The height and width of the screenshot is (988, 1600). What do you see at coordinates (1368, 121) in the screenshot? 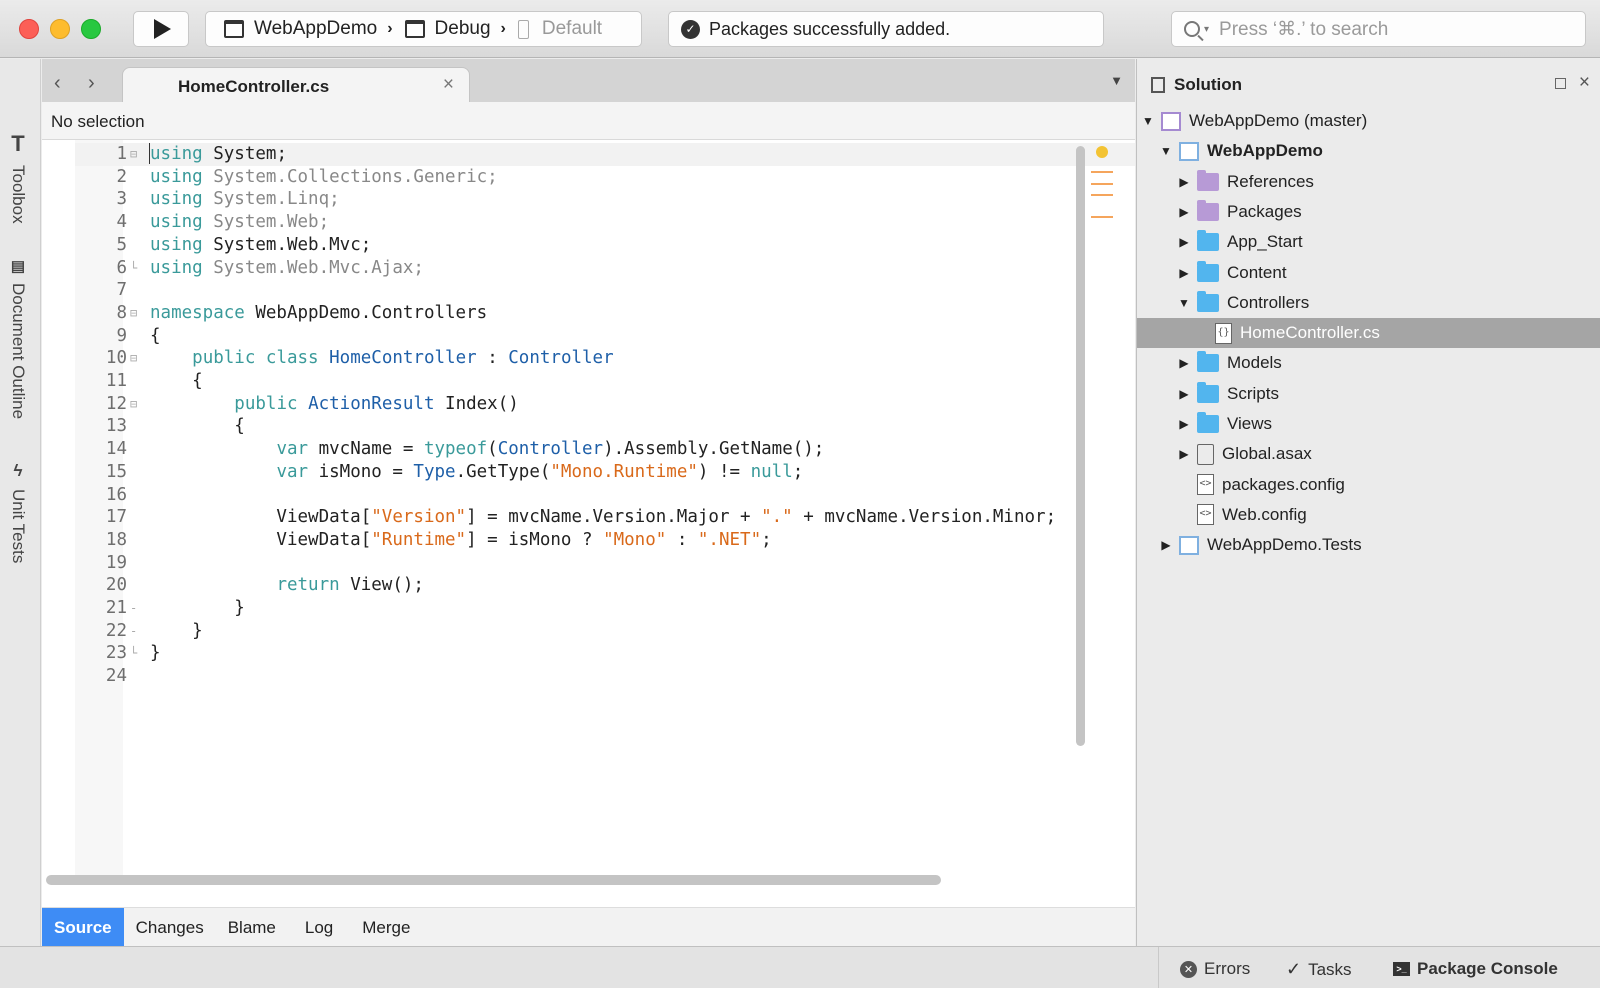
I see `tree-item: ▼ WebAppDemo (master)` at bounding box center [1368, 121].